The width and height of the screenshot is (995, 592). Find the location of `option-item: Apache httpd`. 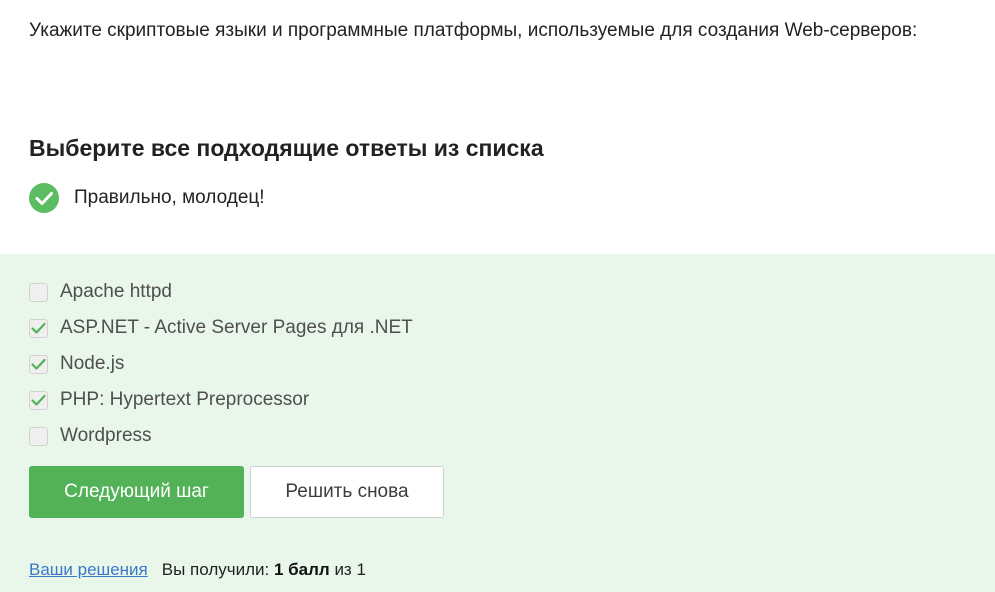

option-item: Apache httpd is located at coordinates (221, 292).